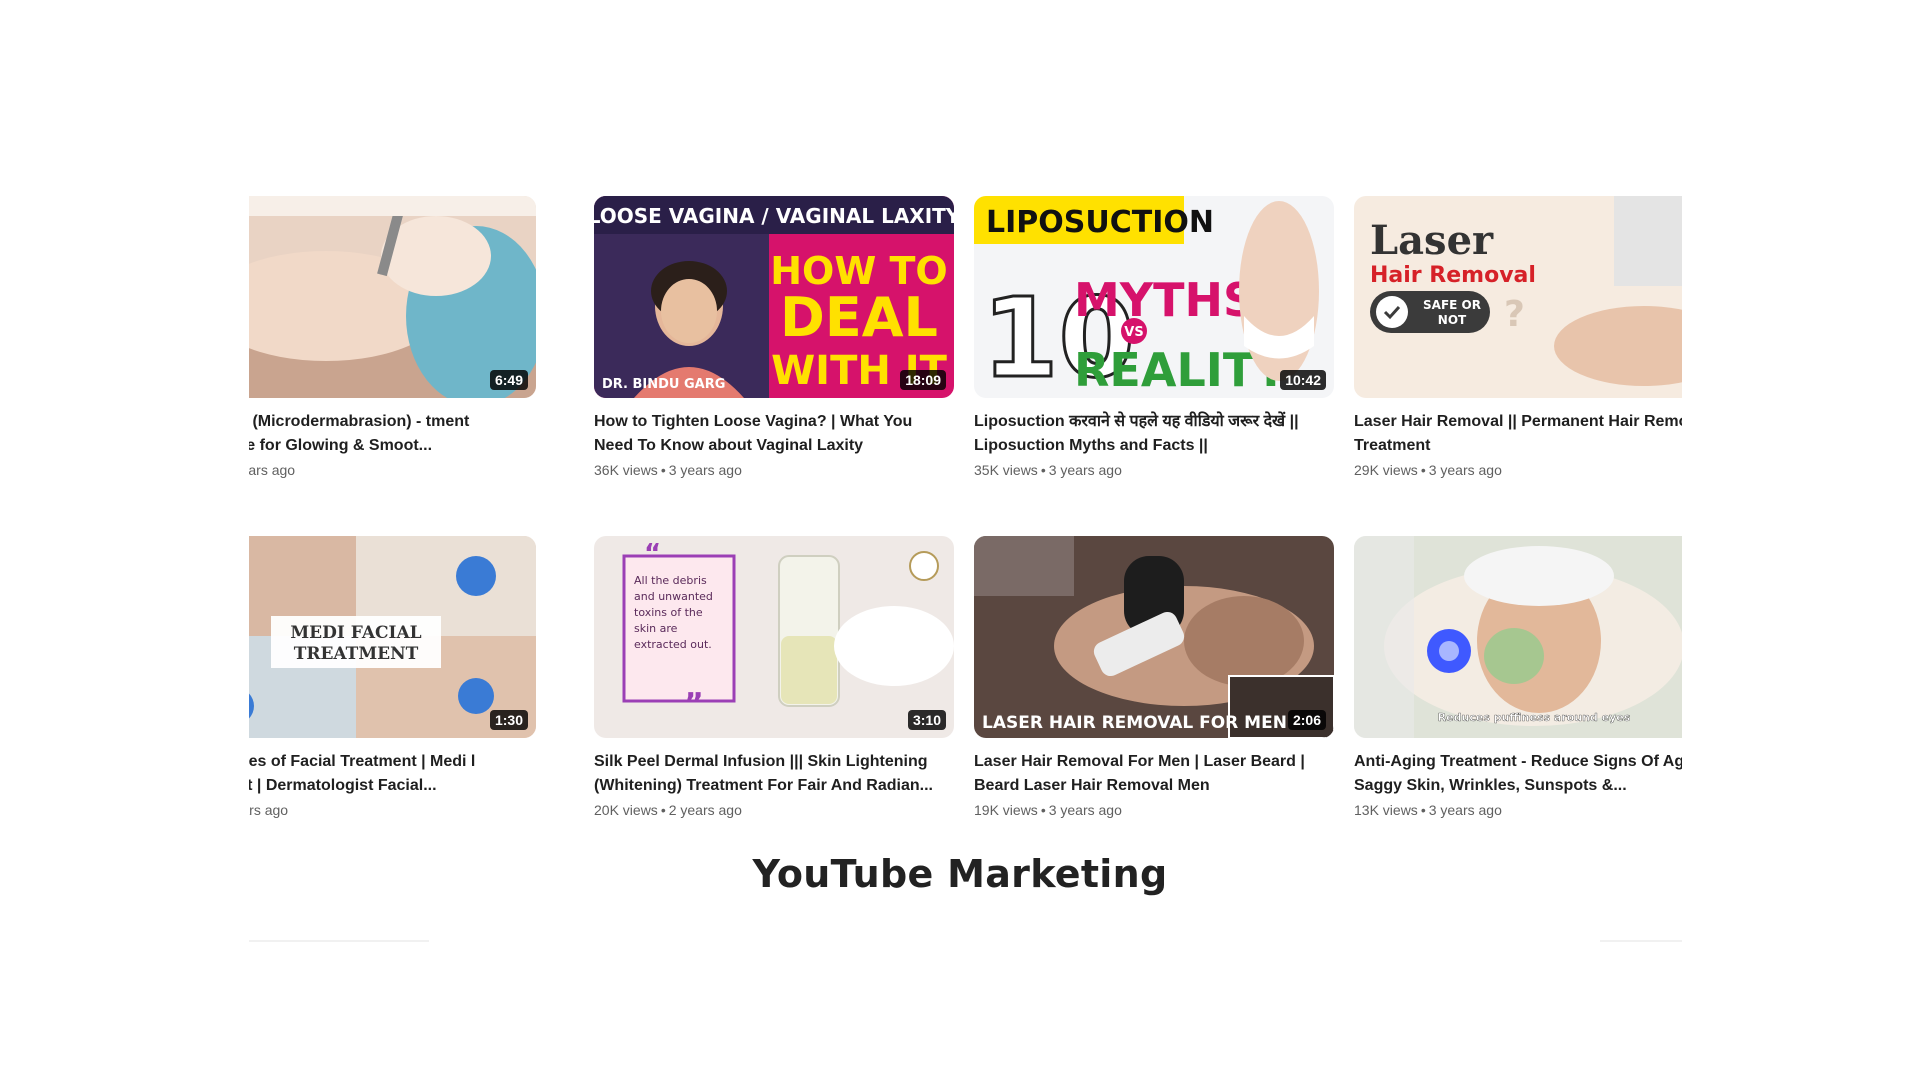  Describe the element at coordinates (656, 628) in the screenshot. I see `thumb-caption: skin are` at that location.